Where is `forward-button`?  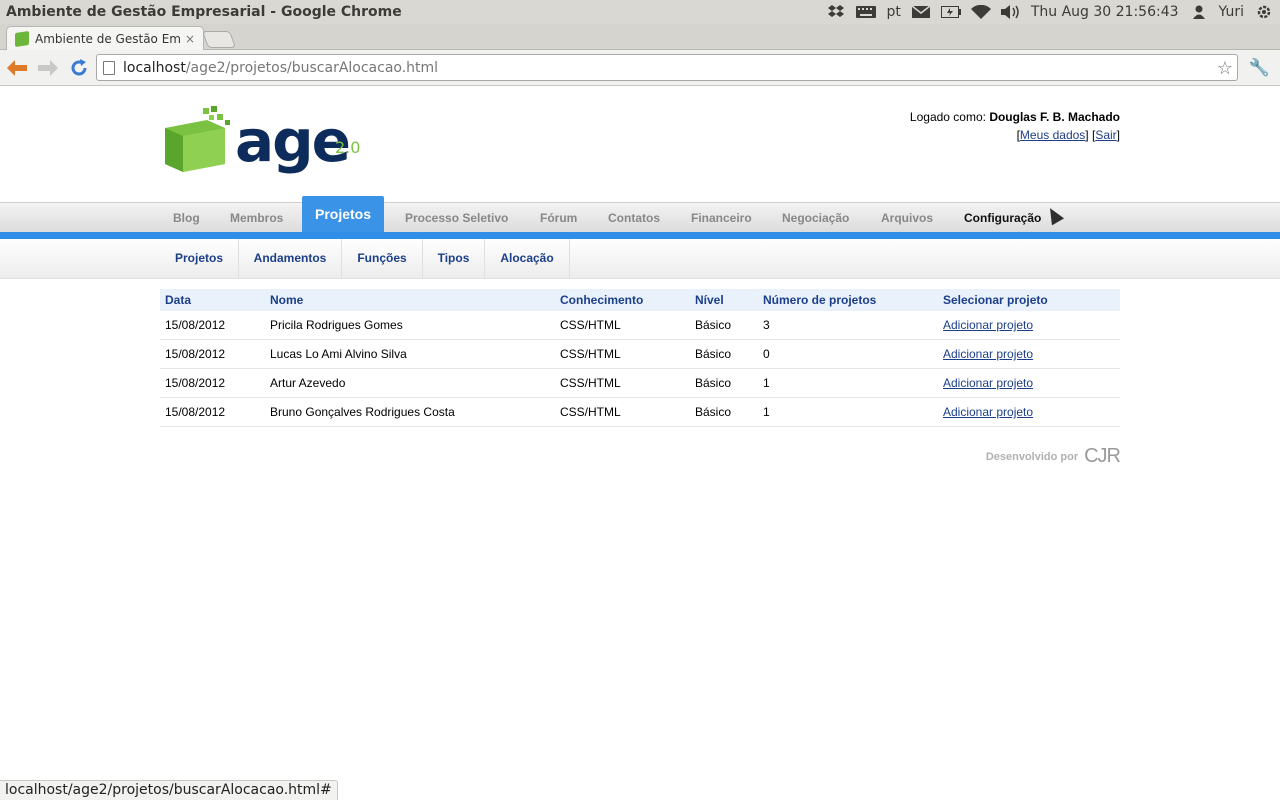
forward-button is located at coordinates (48, 68).